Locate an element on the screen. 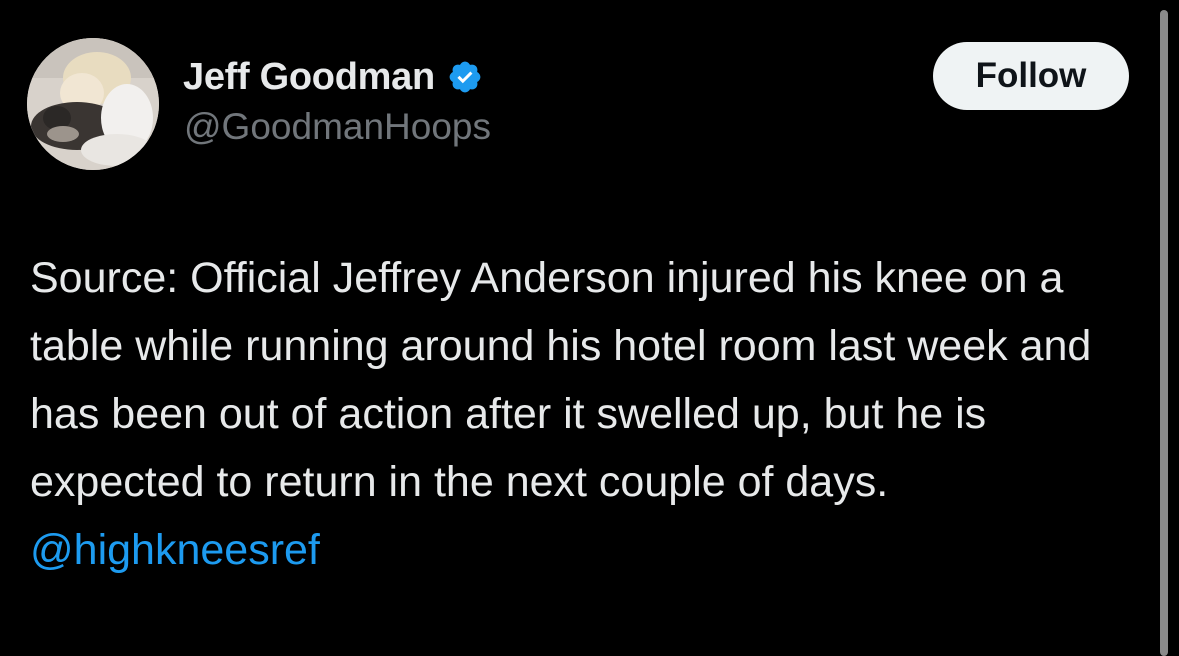 This screenshot has width=1179, height=656. scrollbar is located at coordinates (1164, 333).